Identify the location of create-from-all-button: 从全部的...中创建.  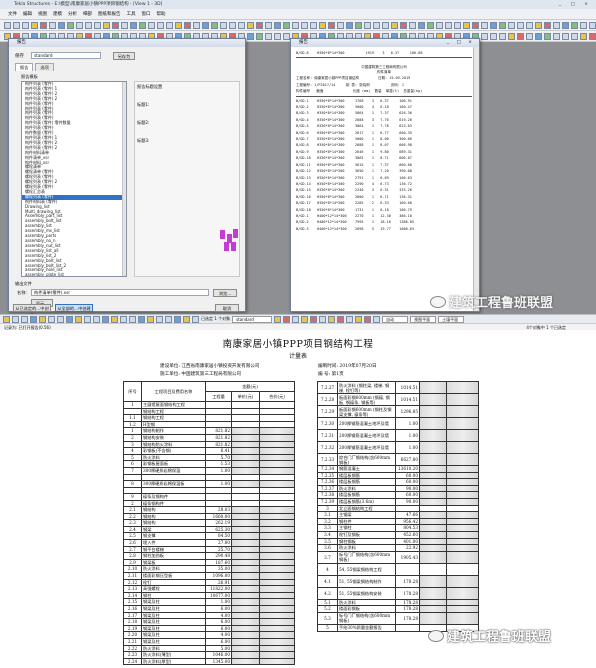
(74, 308).